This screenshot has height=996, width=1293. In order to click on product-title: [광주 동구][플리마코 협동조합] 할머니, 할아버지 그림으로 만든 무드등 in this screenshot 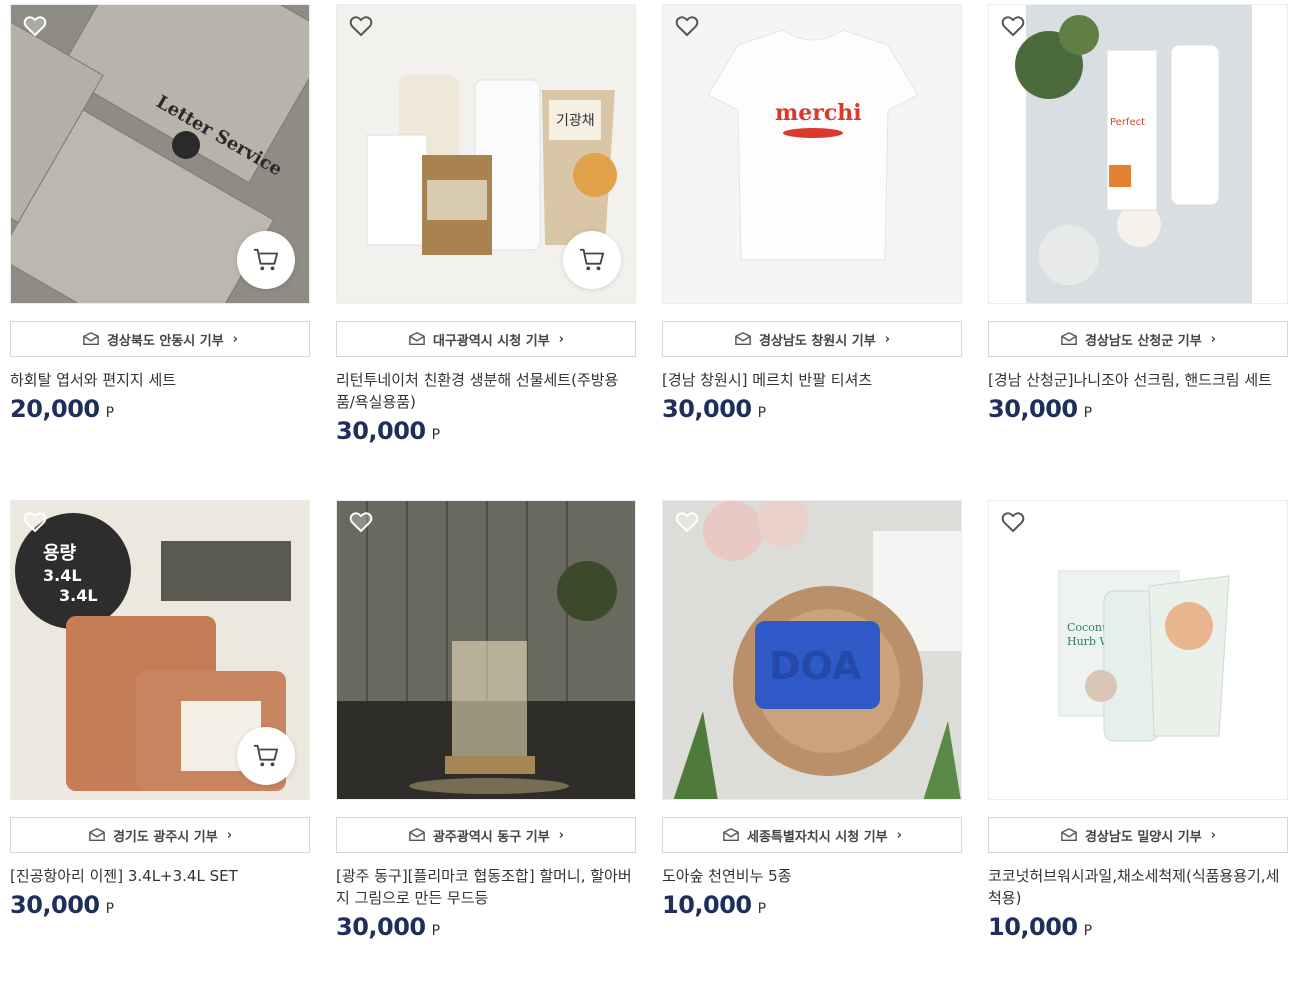, I will do `click(486, 887)`.